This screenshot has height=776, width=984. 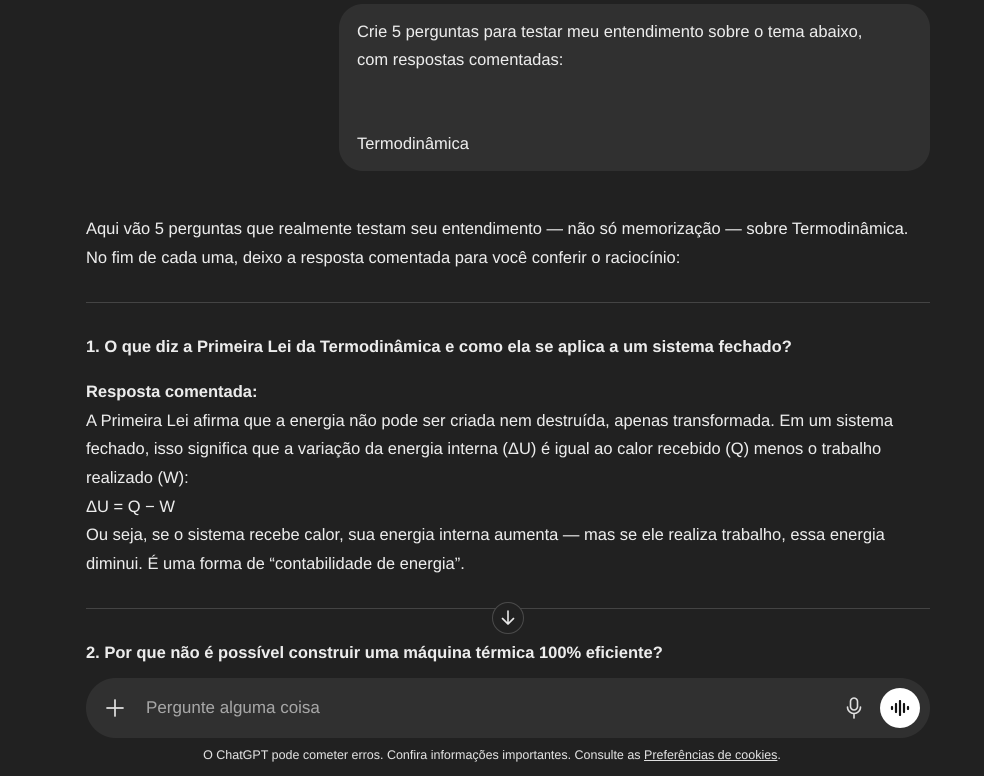 I want to click on arrow-down-icon, so click(x=508, y=618).